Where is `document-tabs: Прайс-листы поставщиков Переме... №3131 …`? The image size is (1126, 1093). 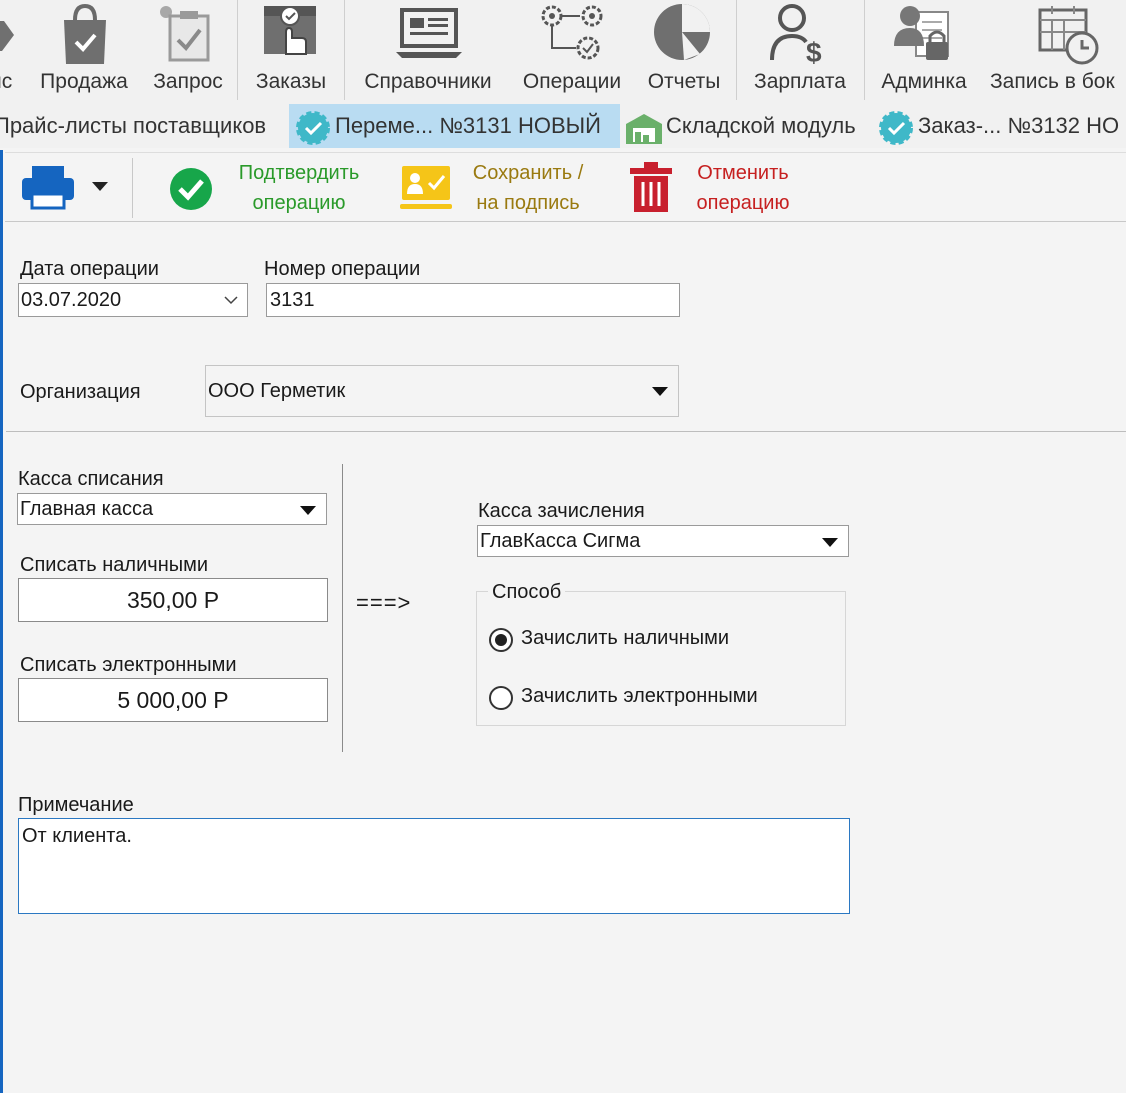 document-tabs: Прайс-листы поставщиков Переме... №3131 … is located at coordinates (563, 125).